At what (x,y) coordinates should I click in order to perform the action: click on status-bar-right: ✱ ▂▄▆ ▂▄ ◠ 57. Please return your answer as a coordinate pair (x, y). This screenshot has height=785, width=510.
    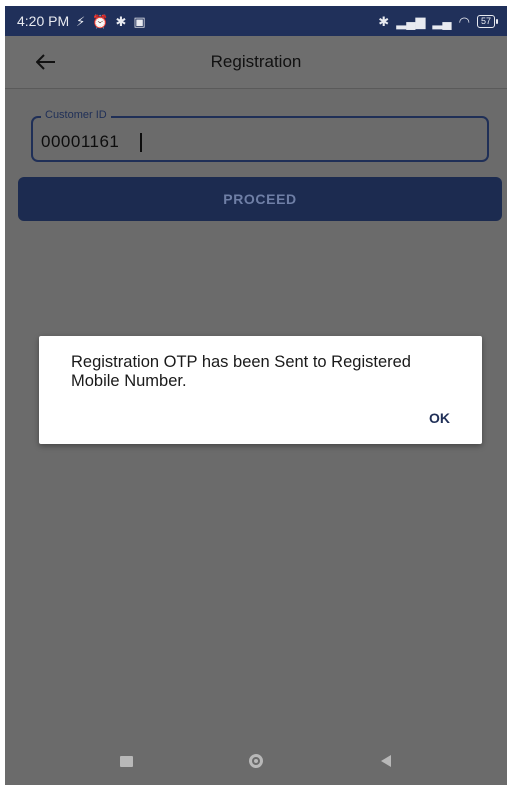
    Looking at the image, I should click on (438, 21).